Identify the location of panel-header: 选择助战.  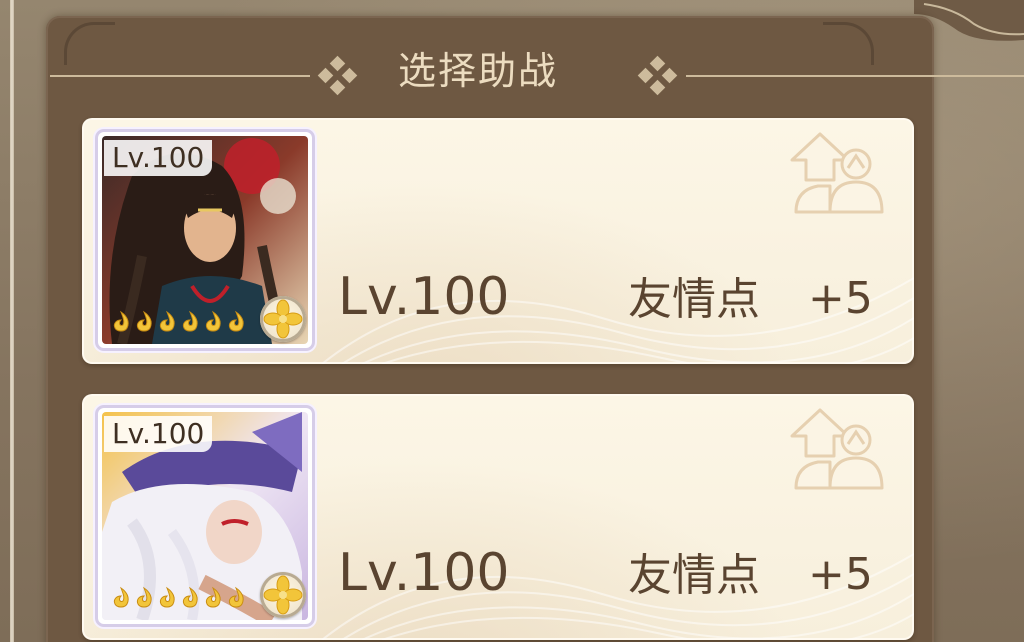
(512, 75).